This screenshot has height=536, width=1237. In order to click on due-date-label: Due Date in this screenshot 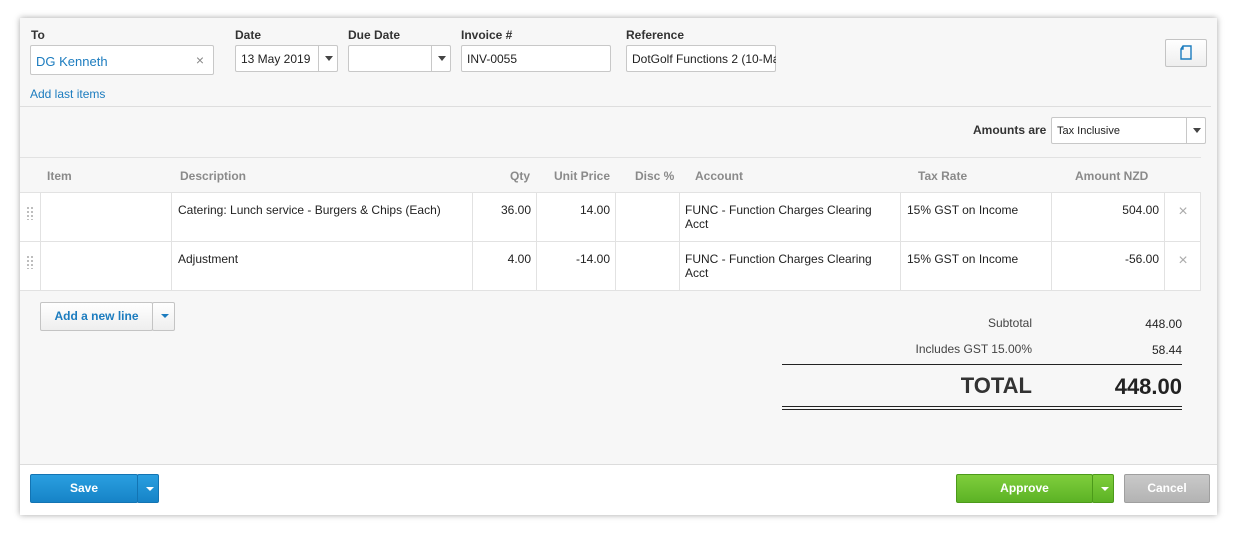, I will do `click(374, 35)`.